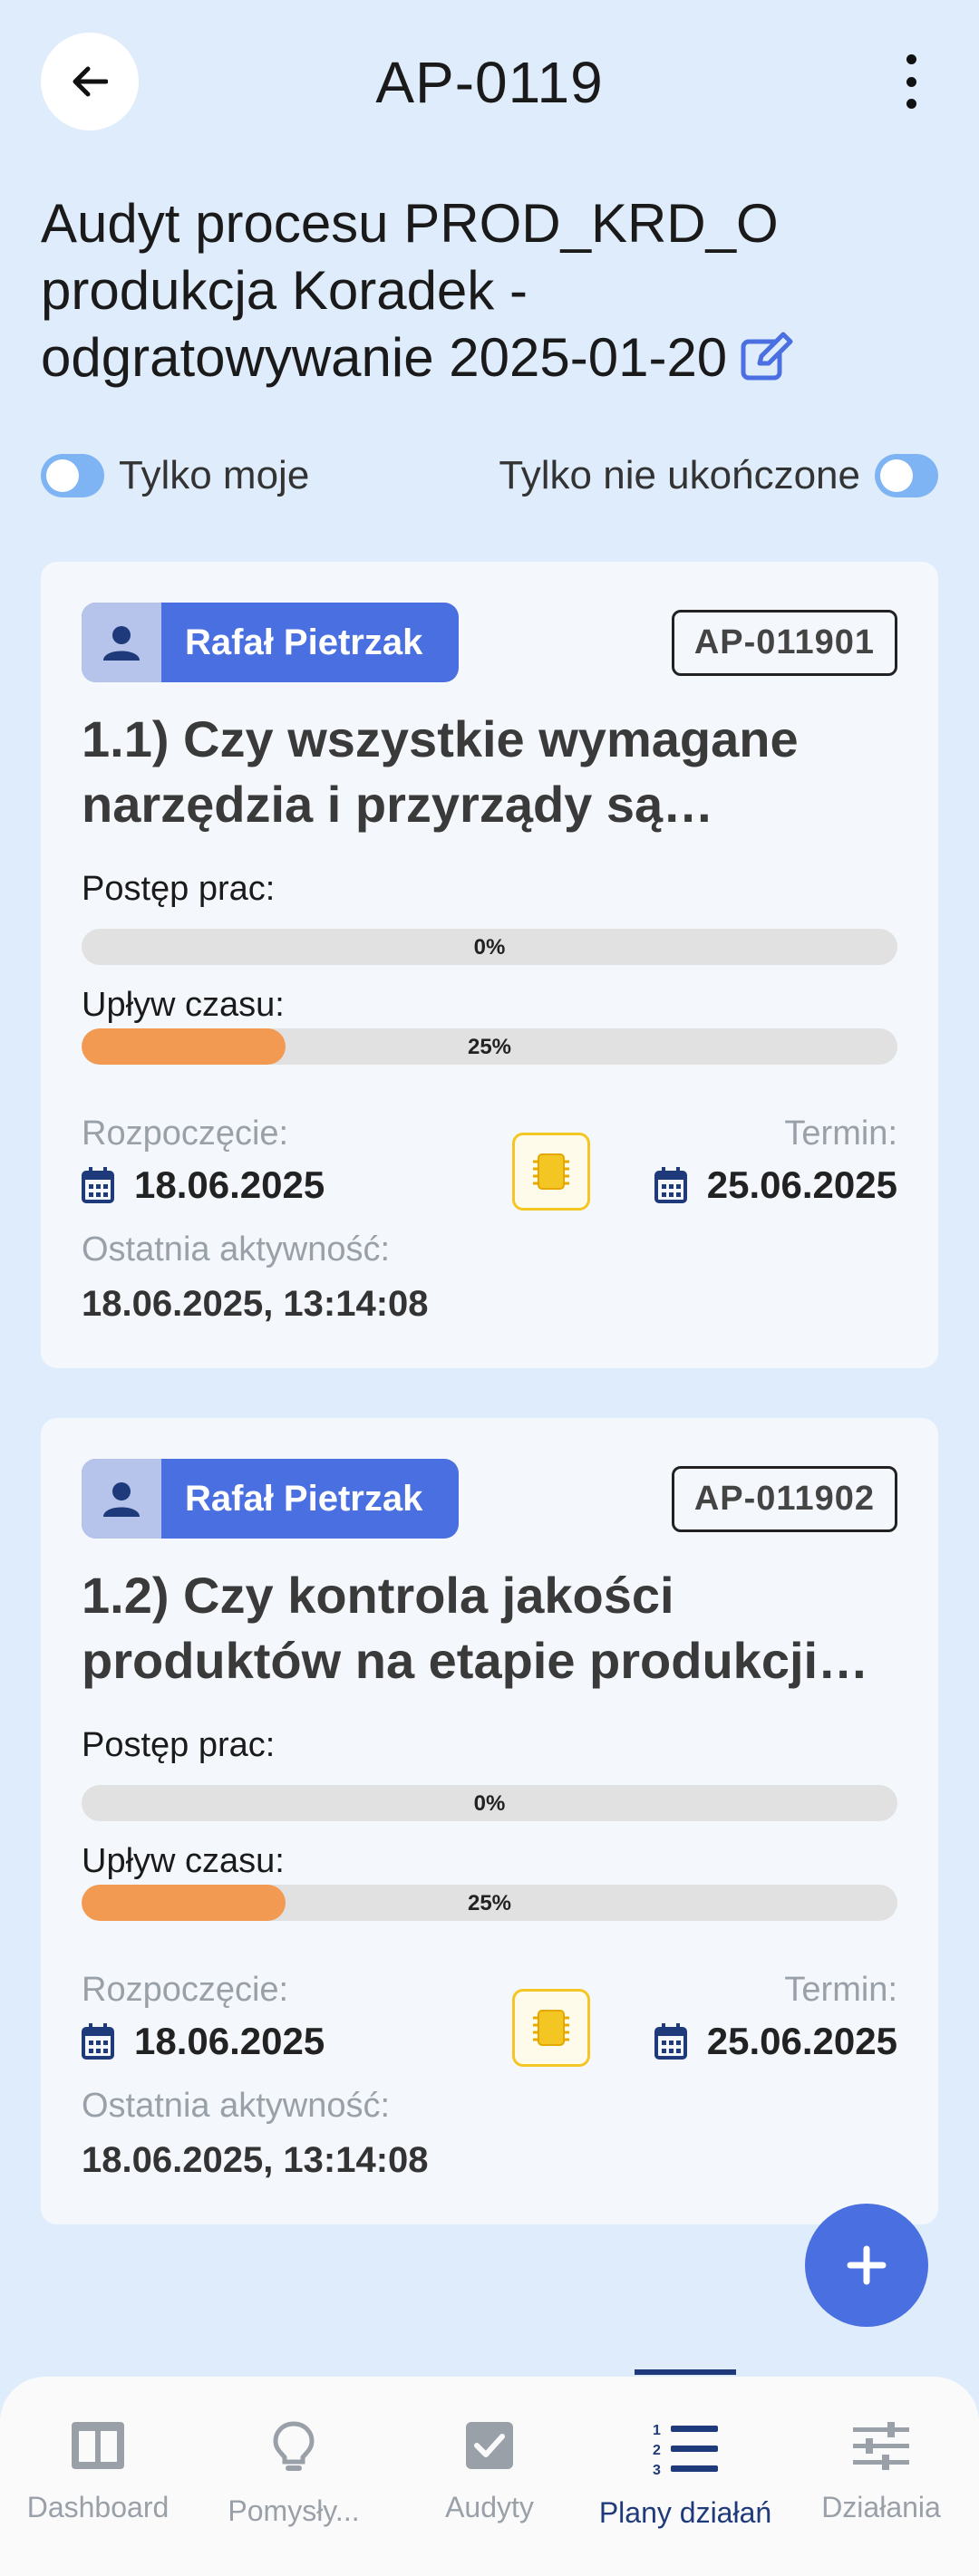 The height and width of the screenshot is (2576, 979). What do you see at coordinates (98, 2445) in the screenshot?
I see `dashboard-icon` at bounding box center [98, 2445].